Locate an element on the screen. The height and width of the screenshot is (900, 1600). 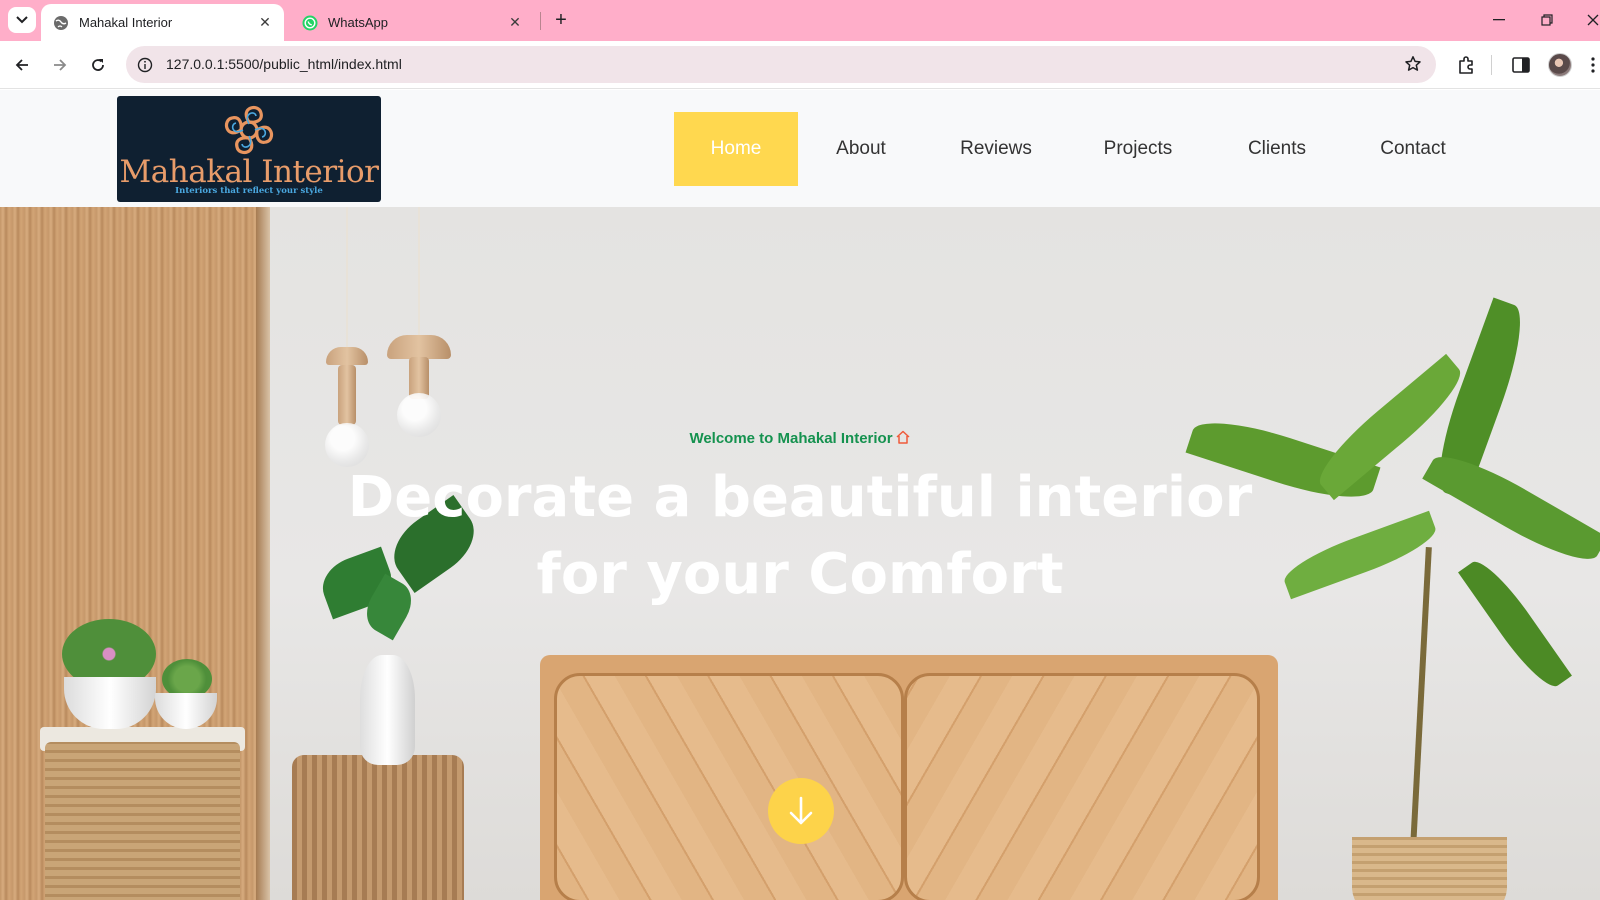
wood-stump-table is located at coordinates (378, 827).